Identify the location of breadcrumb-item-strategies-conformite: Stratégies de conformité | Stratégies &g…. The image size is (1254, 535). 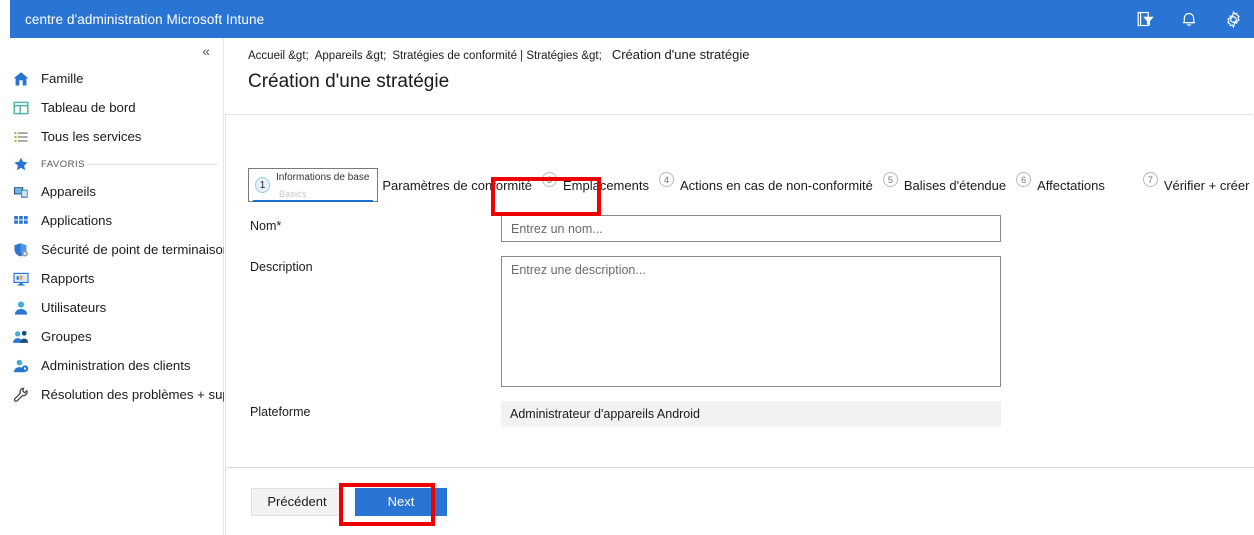
(496, 56).